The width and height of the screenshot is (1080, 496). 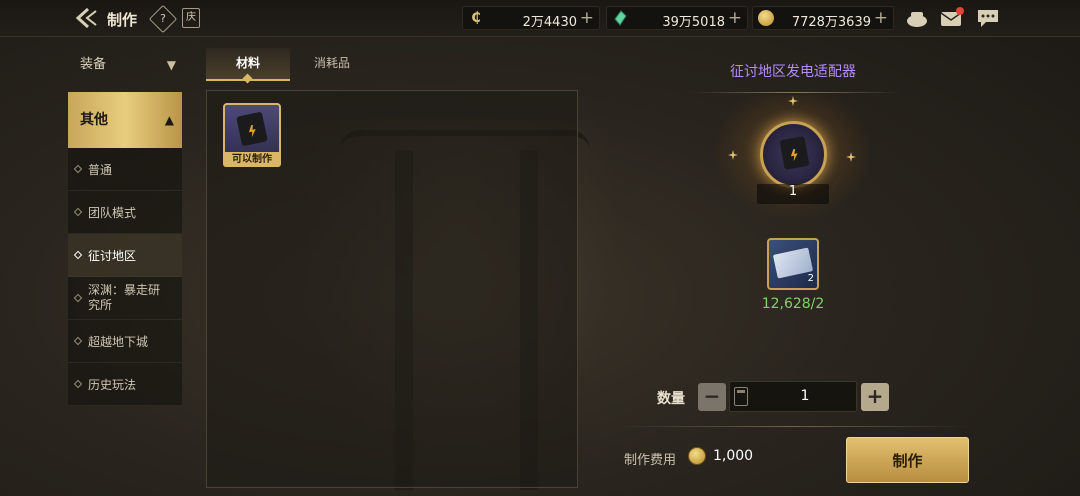 I want to click on top-bar: 制作 ? 庆 ₵ 2万4430 + 39万5018 + 7728万3639 +, so click(x=540, y=18).